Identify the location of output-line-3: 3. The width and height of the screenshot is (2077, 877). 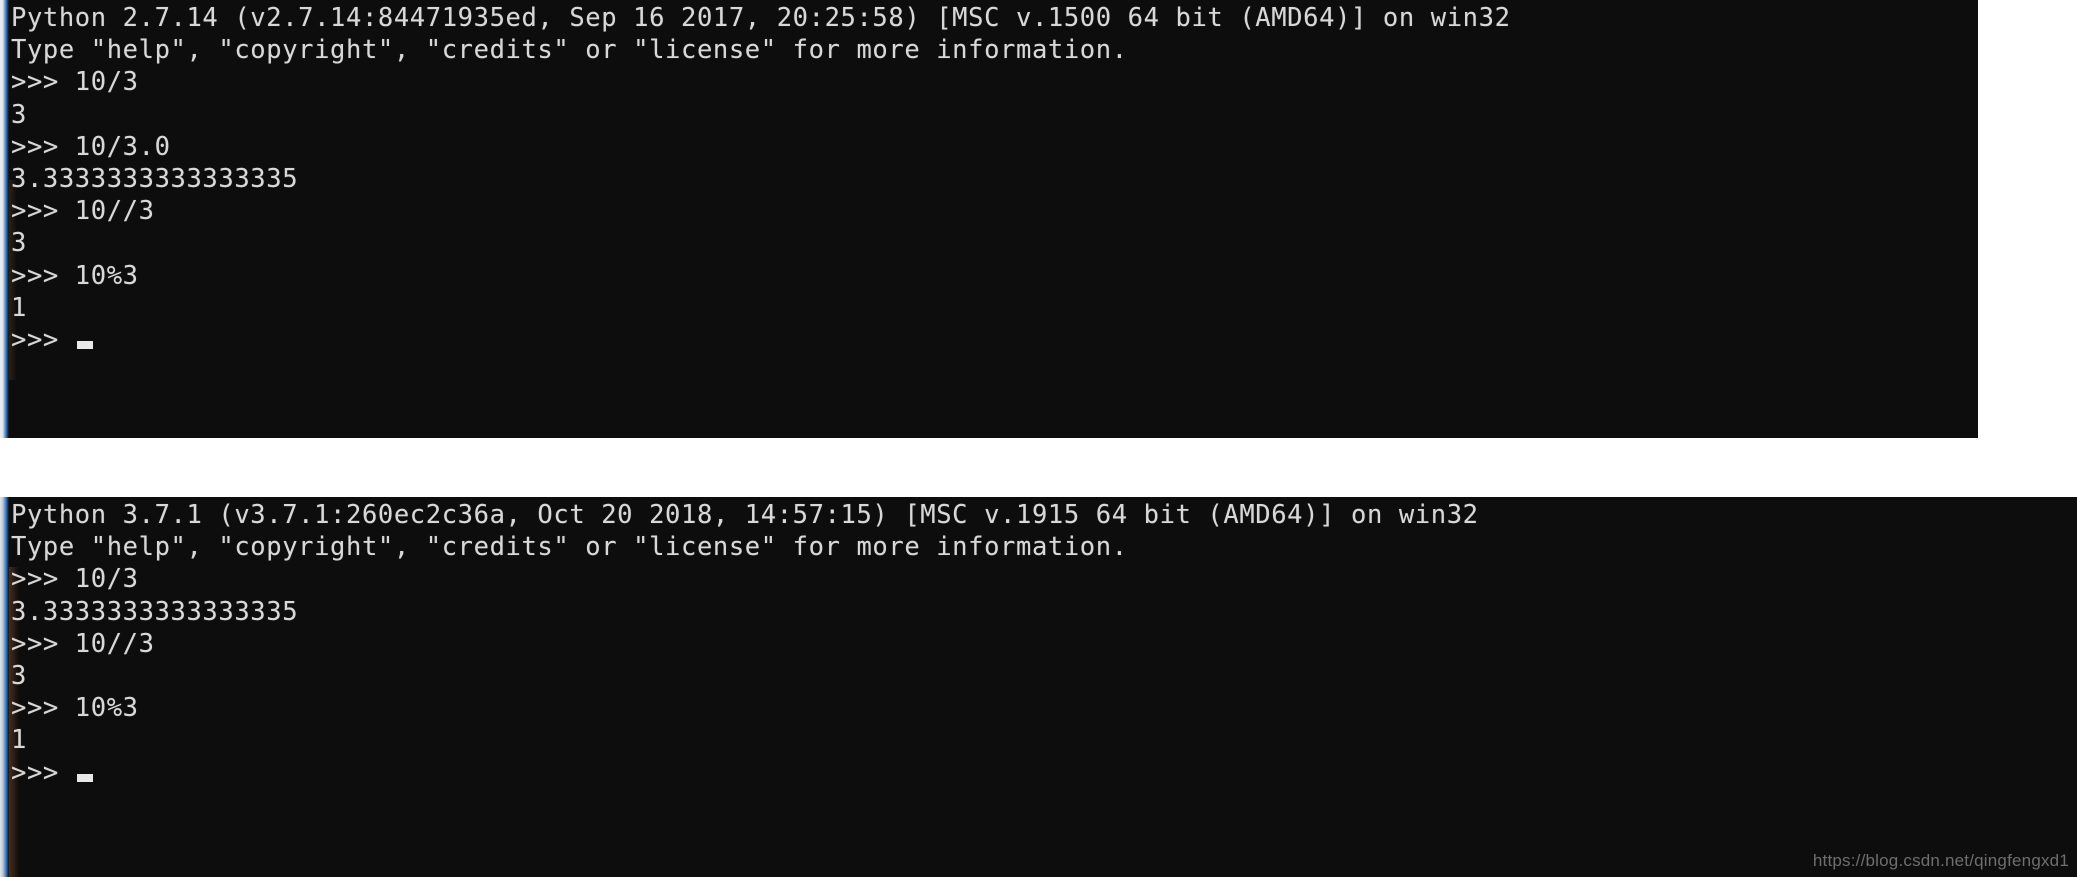
(19, 243).